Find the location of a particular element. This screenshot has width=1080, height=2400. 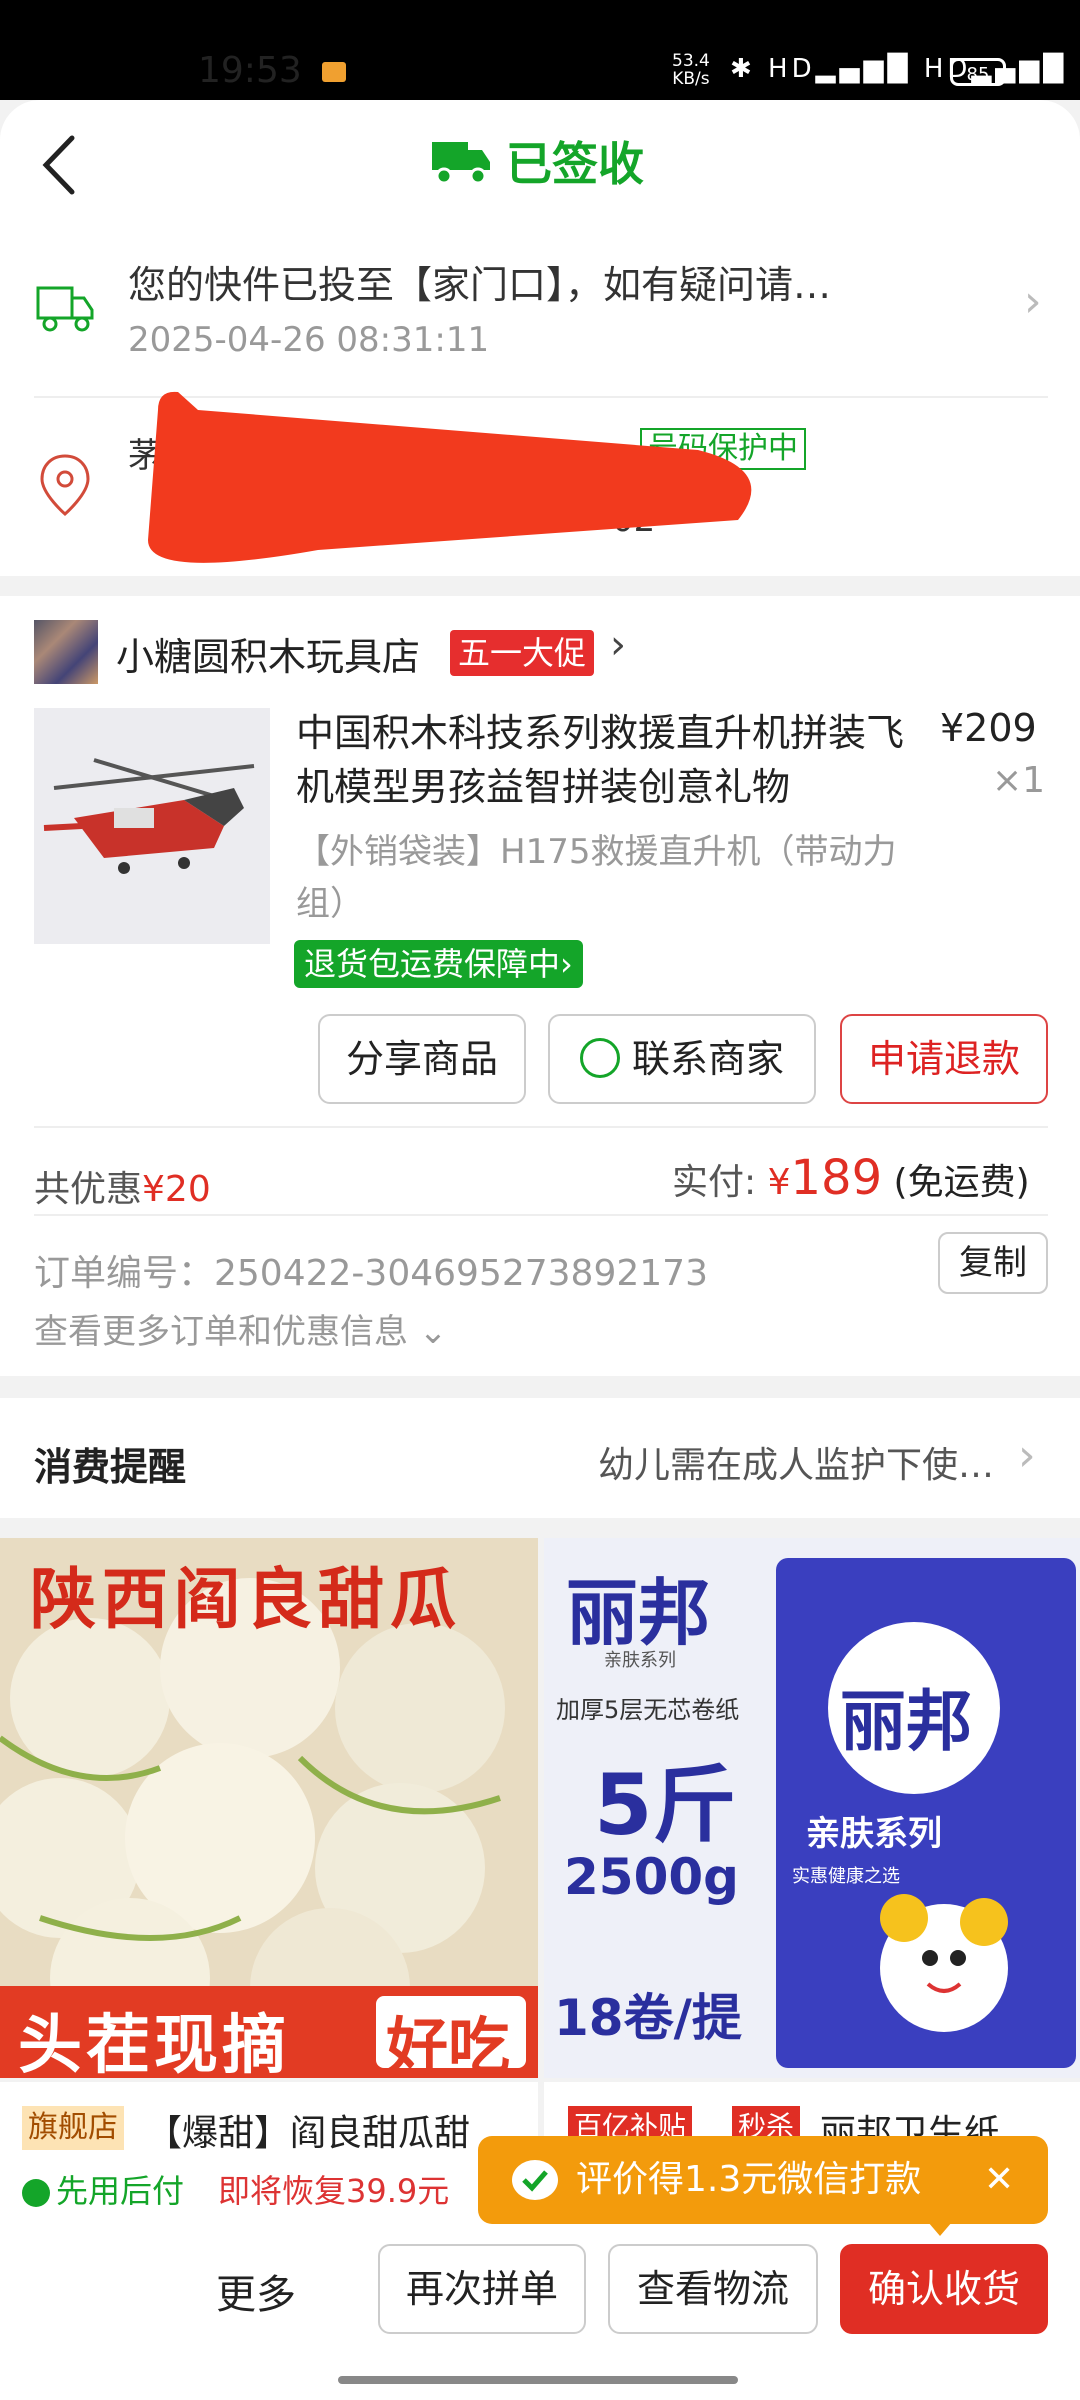

order-number: 订单编号：250422-304695273892173 is located at coordinates (371, 1273).